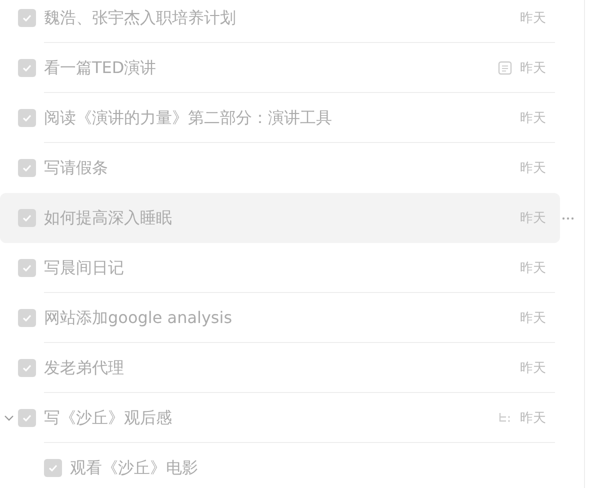 The image size is (591, 488). Describe the element at coordinates (280, 368) in the screenshot. I see `task-row: 发老弟代理 昨天` at that location.